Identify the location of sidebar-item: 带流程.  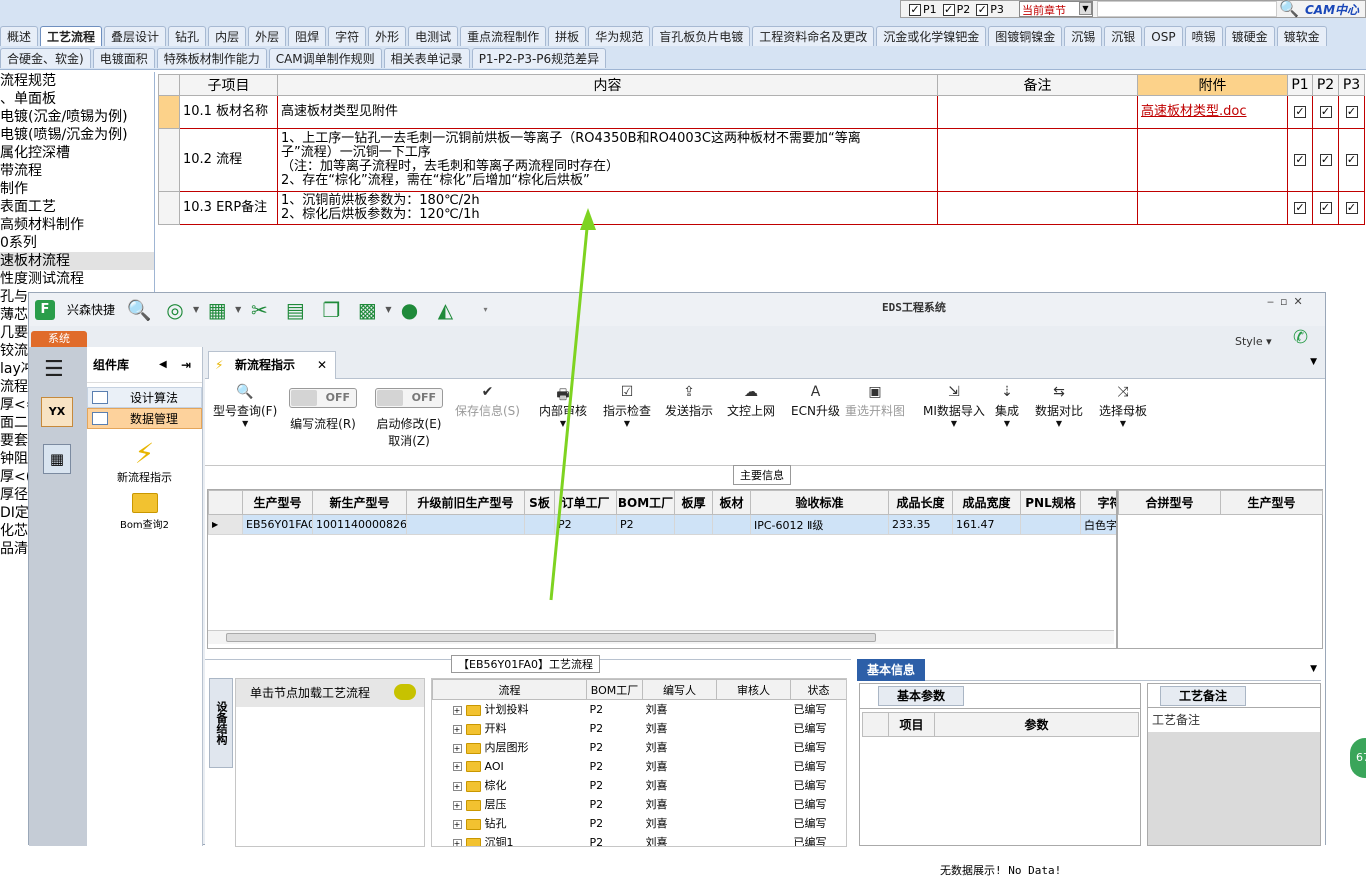
(77, 171).